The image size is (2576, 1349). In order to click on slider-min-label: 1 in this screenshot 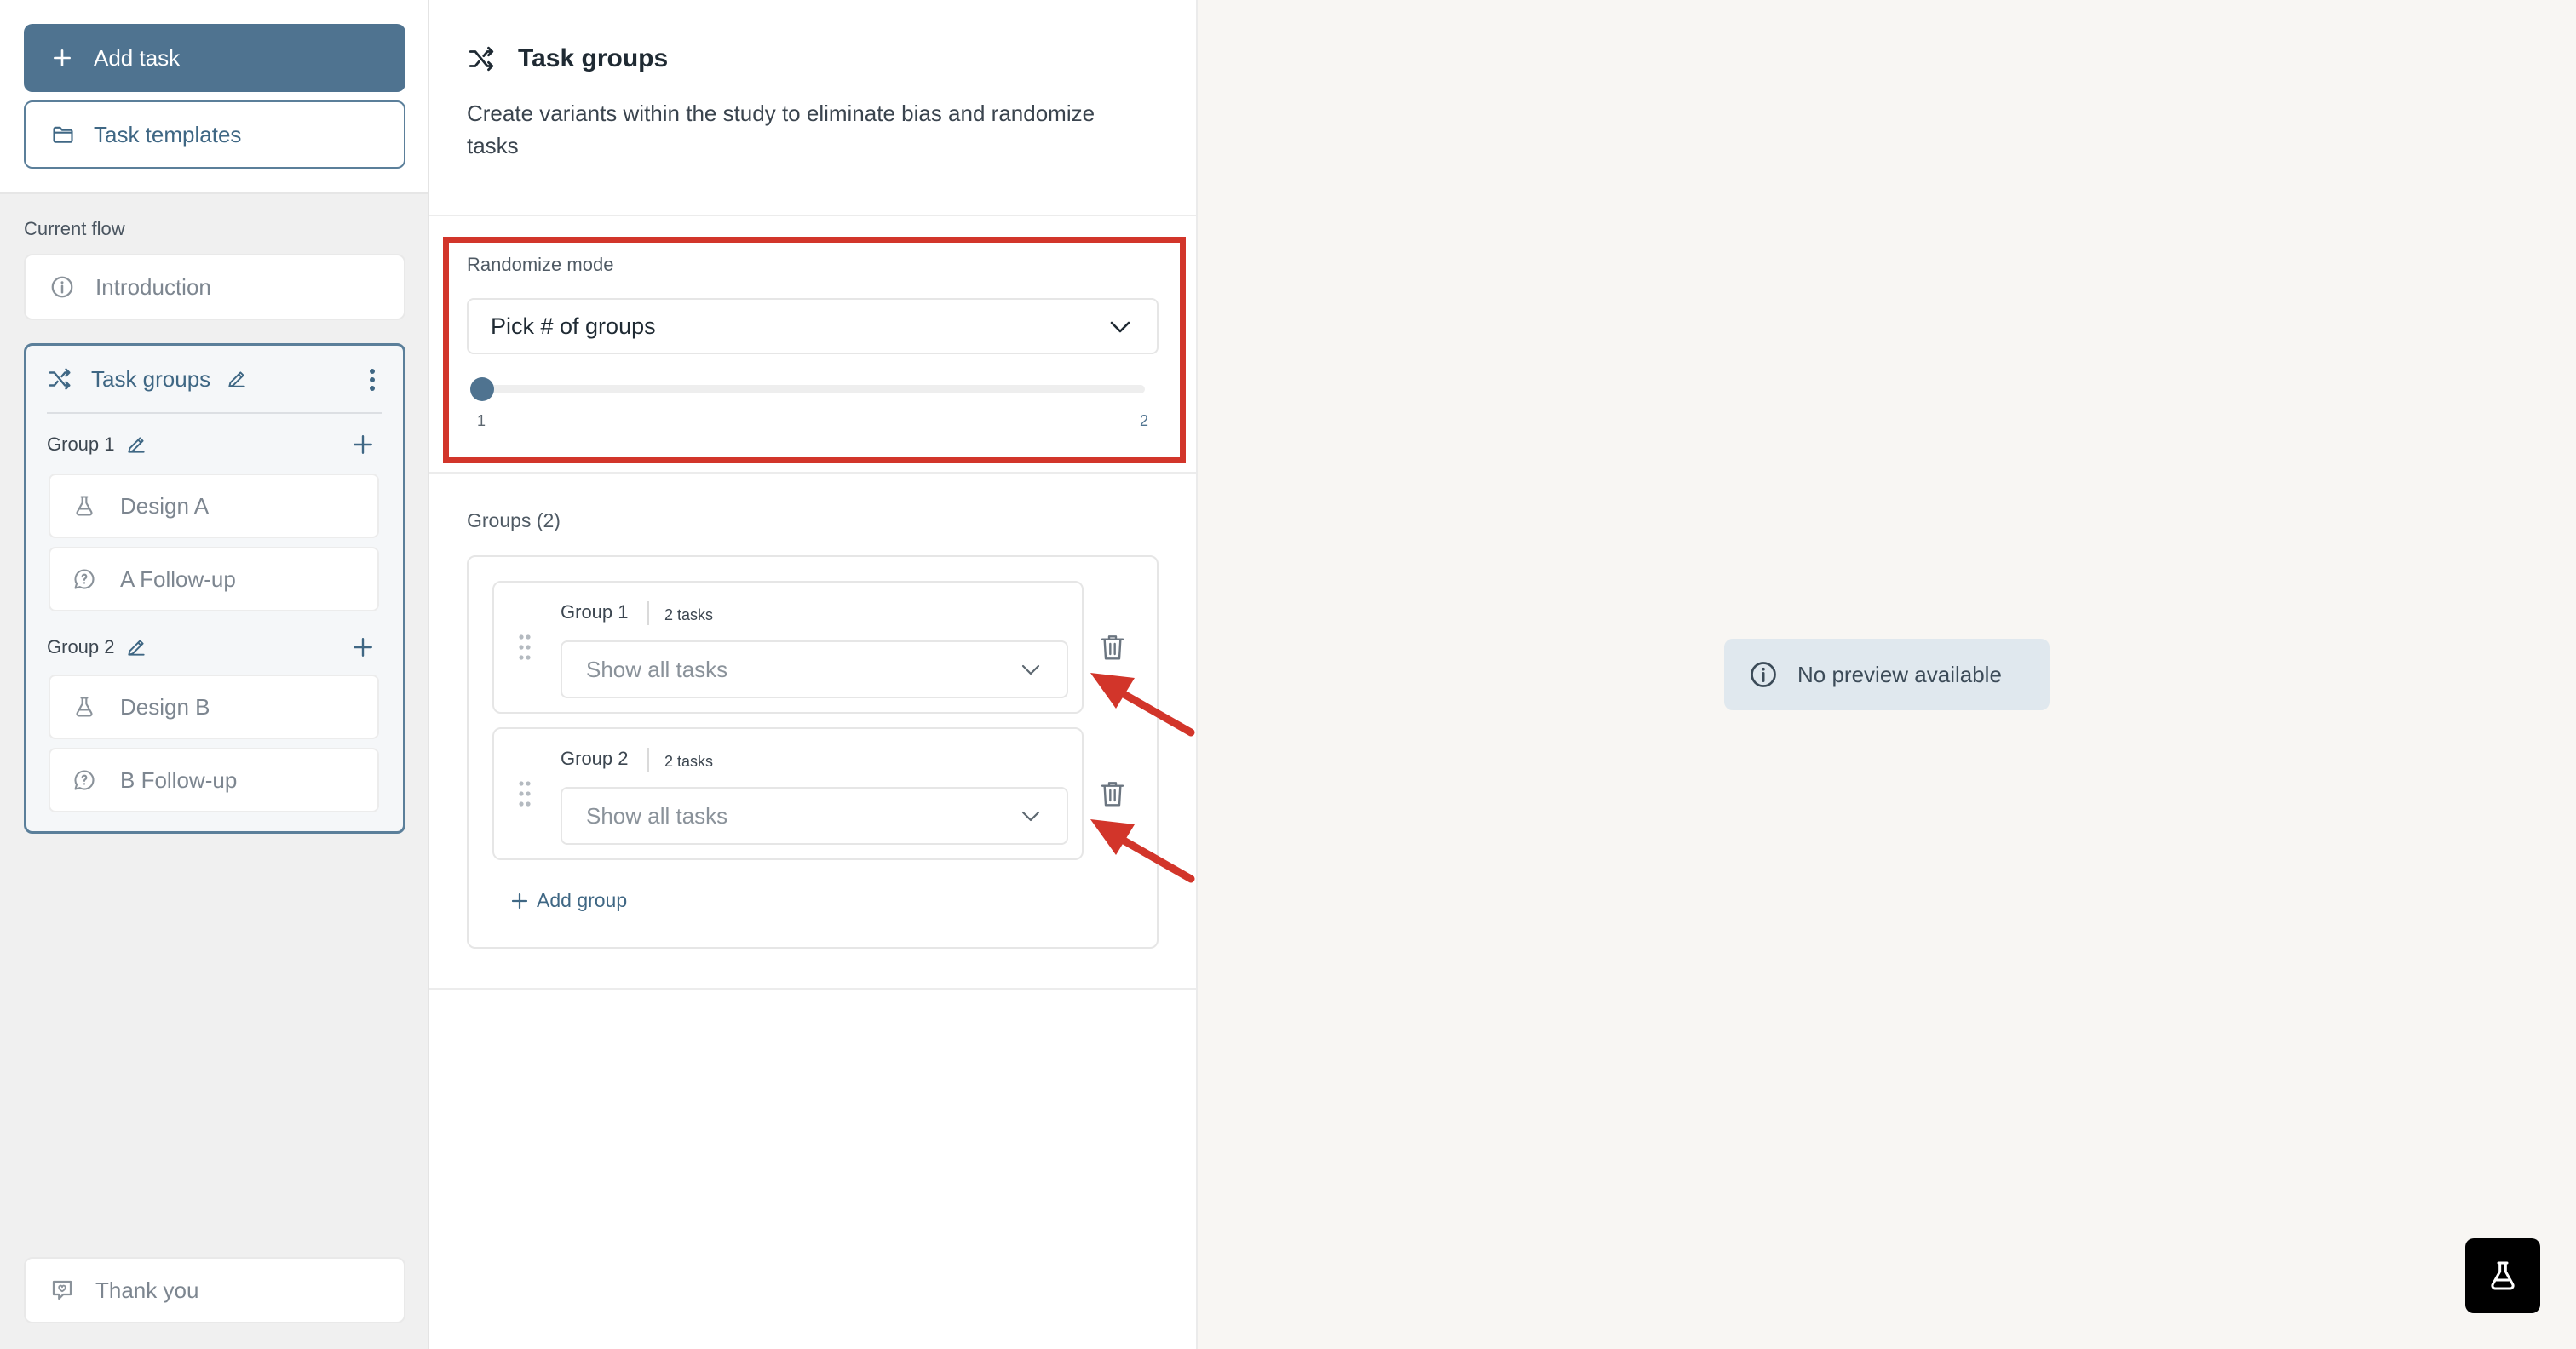, I will do `click(481, 421)`.